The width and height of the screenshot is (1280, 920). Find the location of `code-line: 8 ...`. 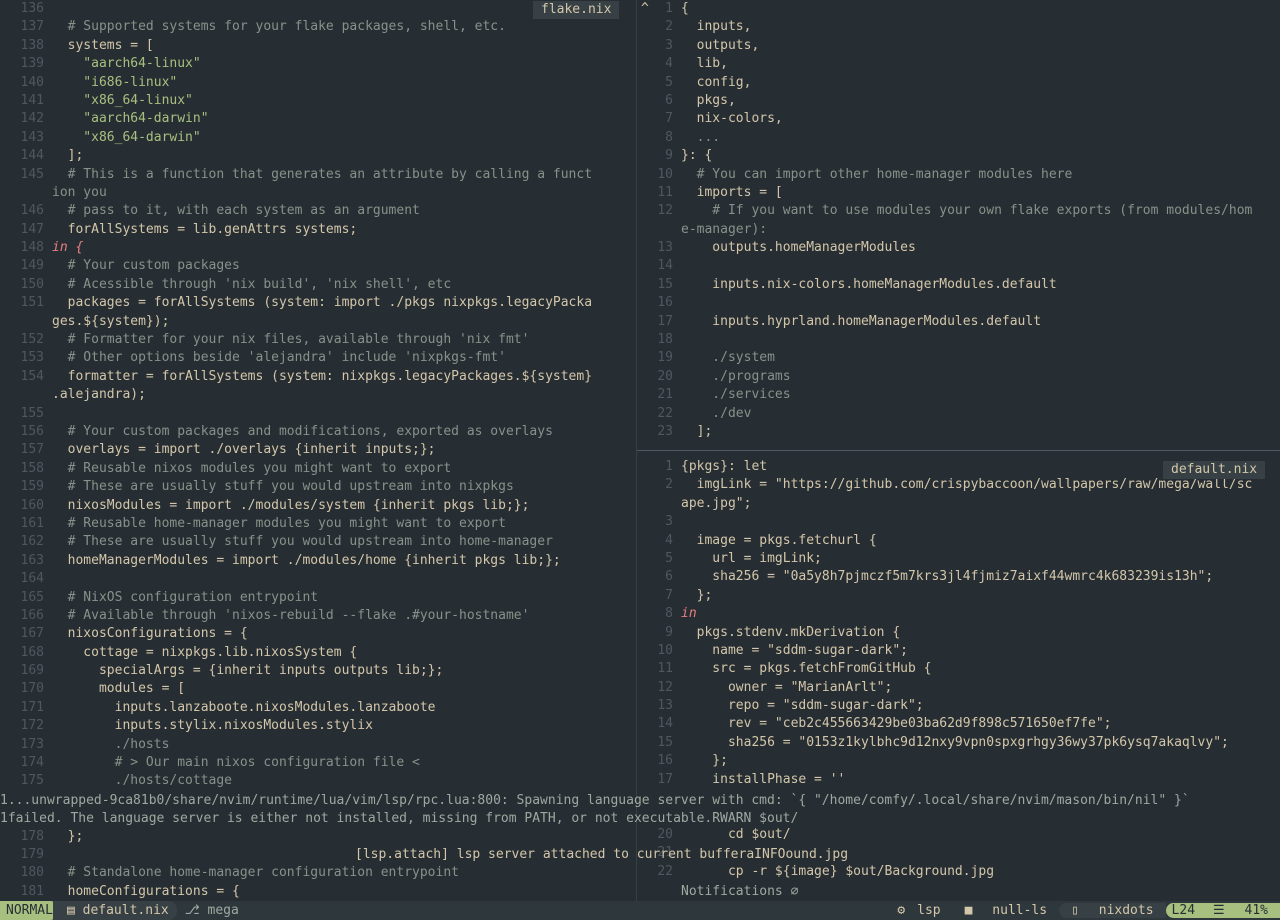

code-line: 8 ... is located at coordinates (958, 138).